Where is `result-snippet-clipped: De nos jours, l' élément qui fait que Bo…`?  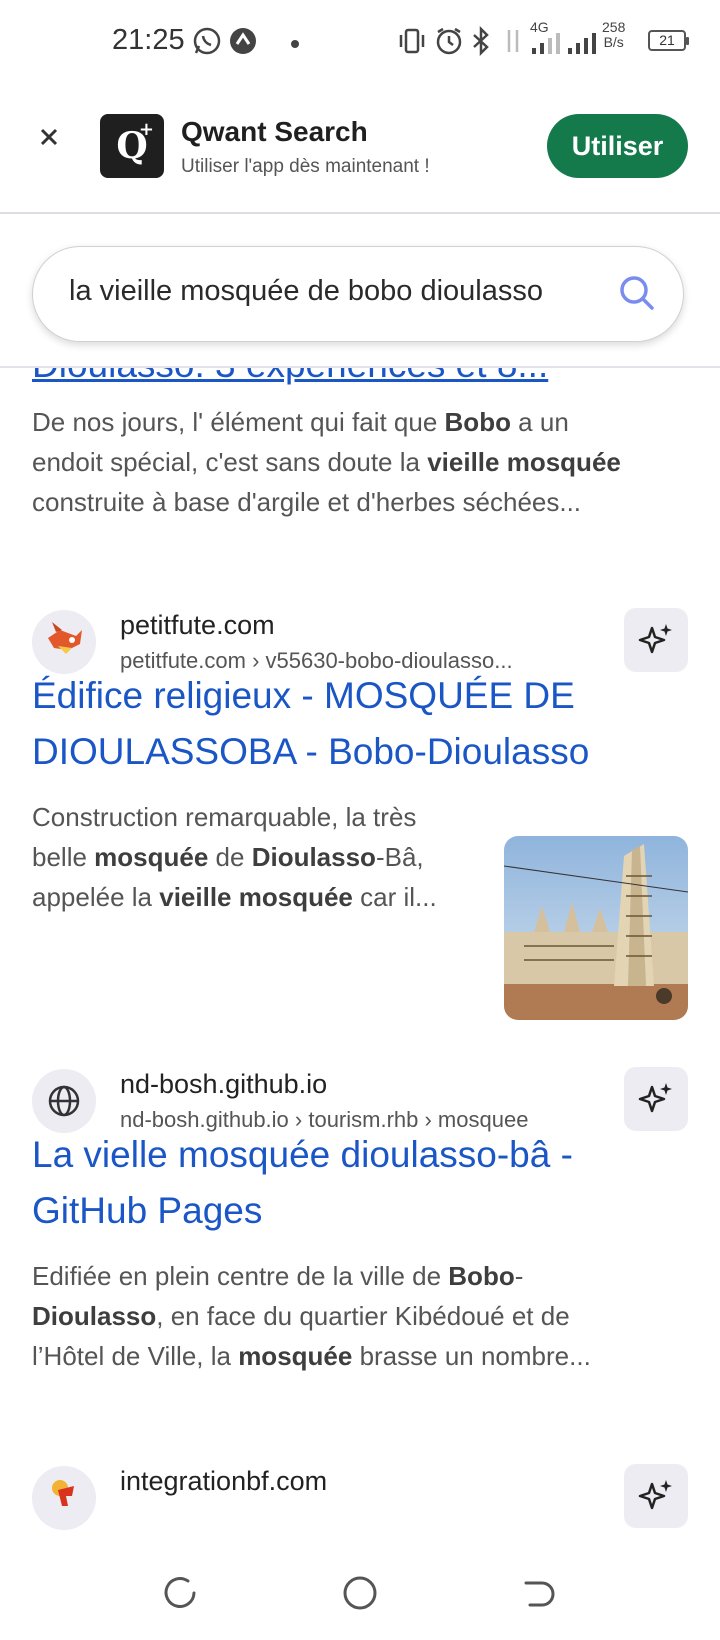
result-snippet-clipped: De nos jours, l' élément qui fait que Bo… is located at coordinates (326, 462).